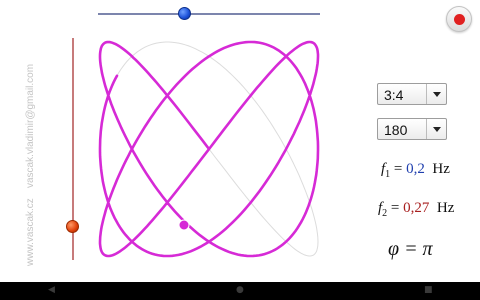 The height and width of the screenshot is (300, 480). I want to click on ratio-select: 3:4, so click(412, 94).